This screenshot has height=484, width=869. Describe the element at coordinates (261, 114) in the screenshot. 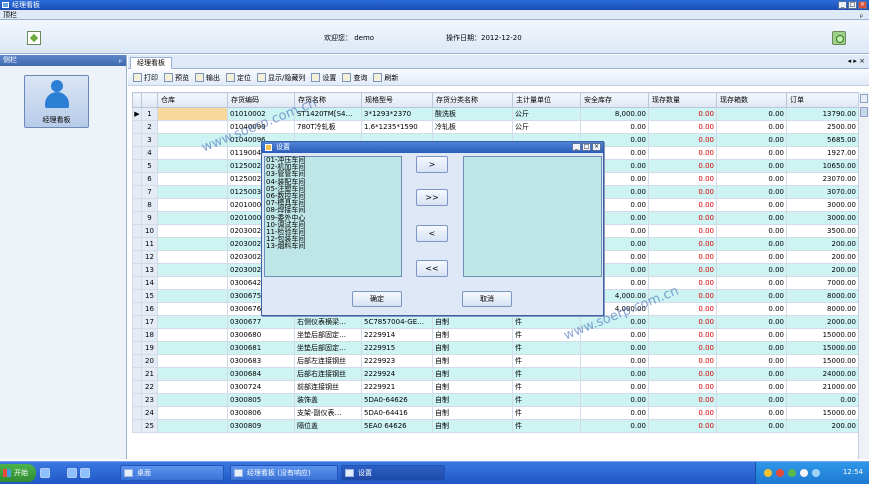

I see `cell-code: 01010002` at that location.